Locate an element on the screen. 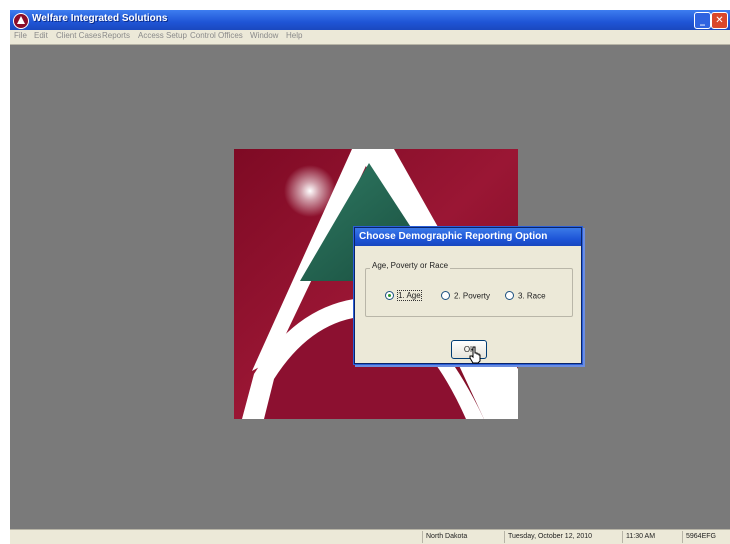 The width and height of the screenshot is (730, 544). radio-poverty: 2. Poverty is located at coordinates (465, 297).